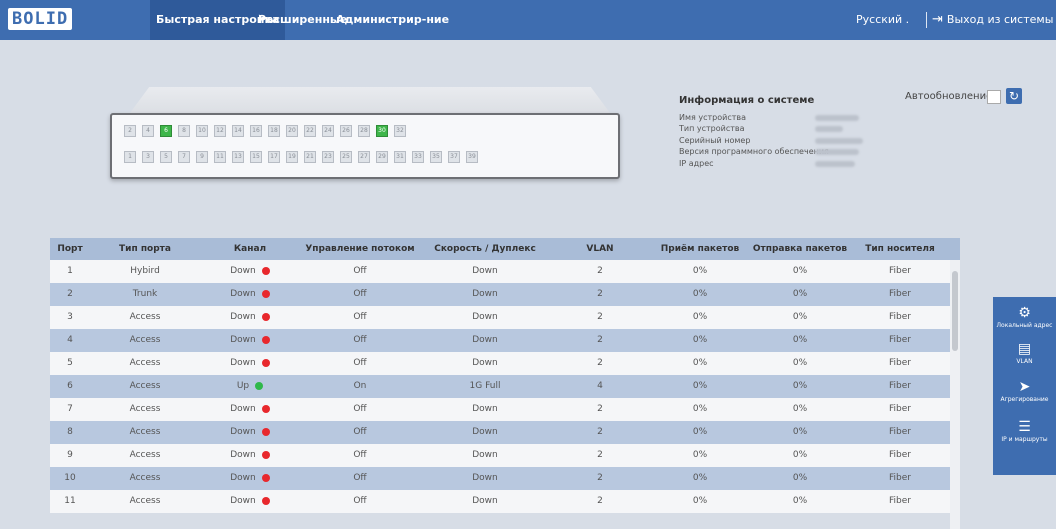  I want to click on device-port-14: 14, so click(238, 131).